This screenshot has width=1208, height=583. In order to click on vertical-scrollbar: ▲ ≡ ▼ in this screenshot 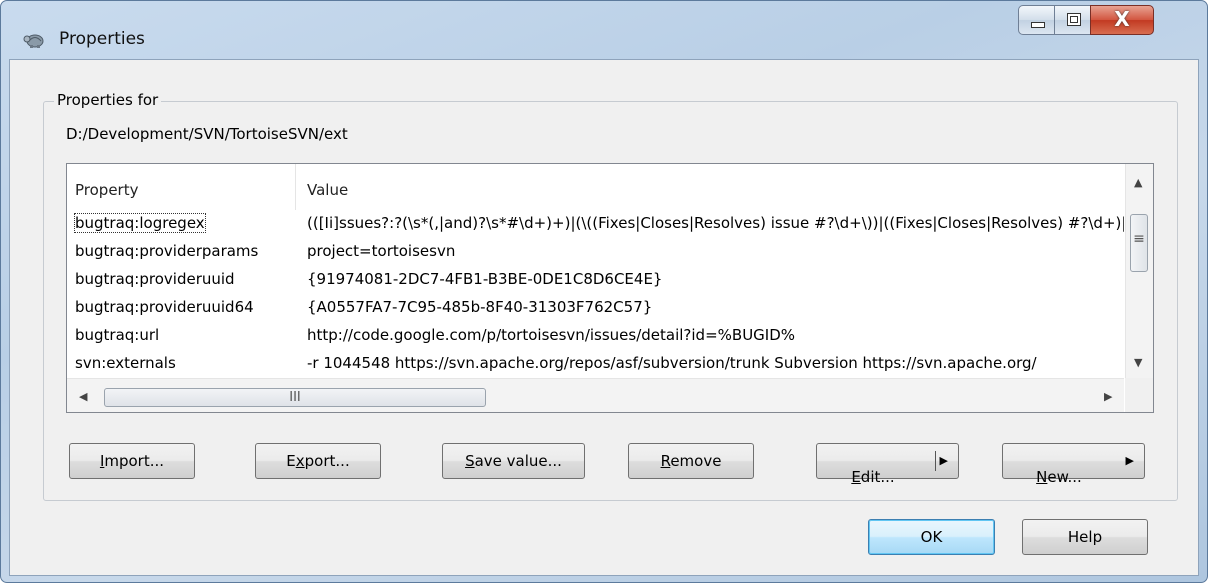, I will do `click(1139, 271)`.